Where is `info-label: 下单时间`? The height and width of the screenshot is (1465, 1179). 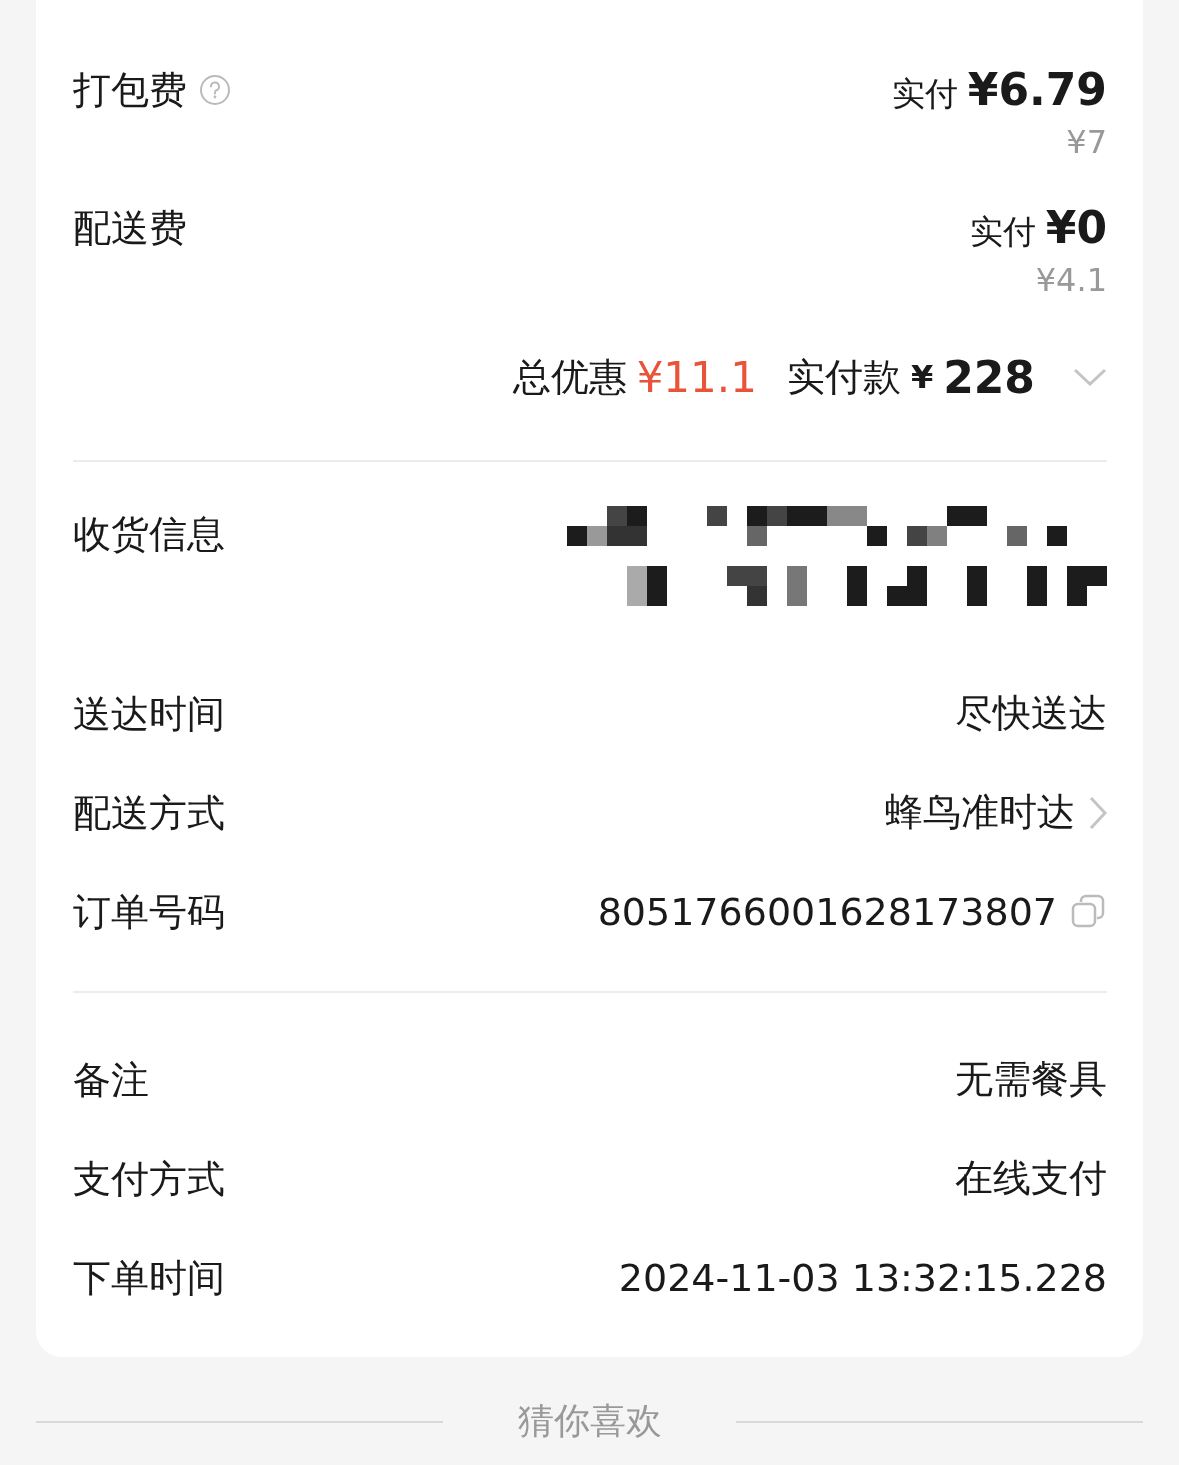 info-label: 下单时间 is located at coordinates (149, 1278).